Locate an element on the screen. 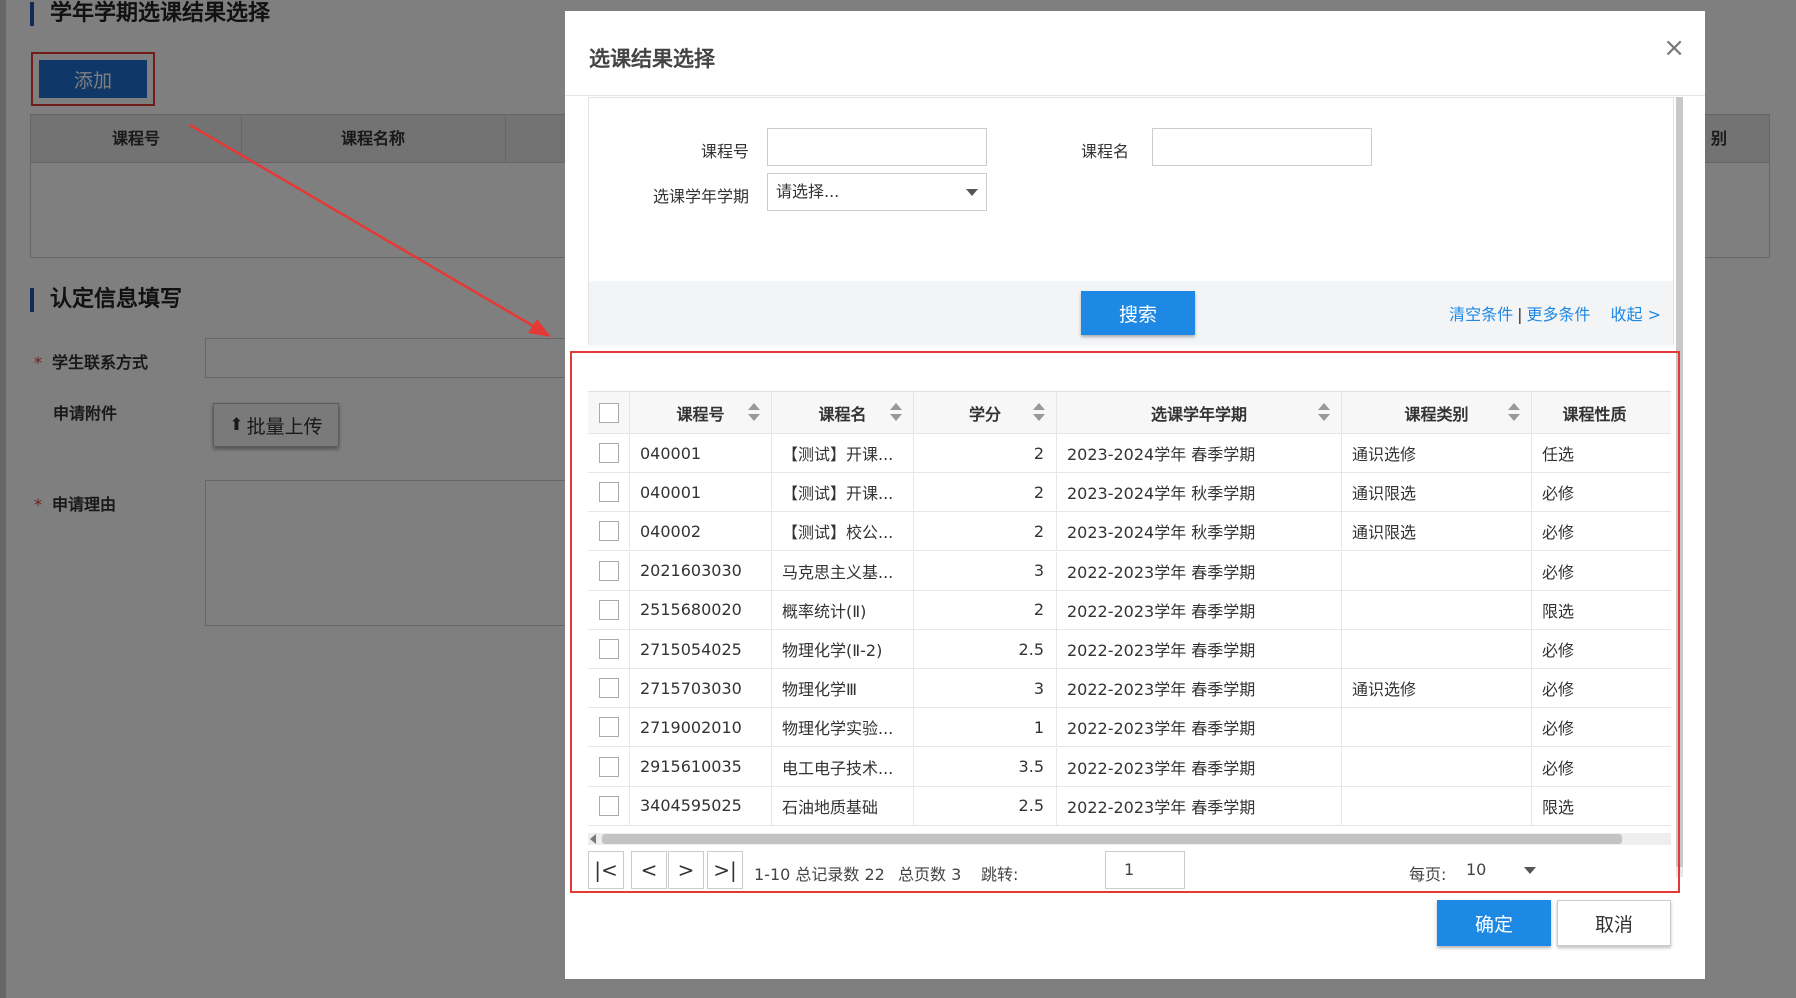  horizontal-scrollbar is located at coordinates (1129, 839).